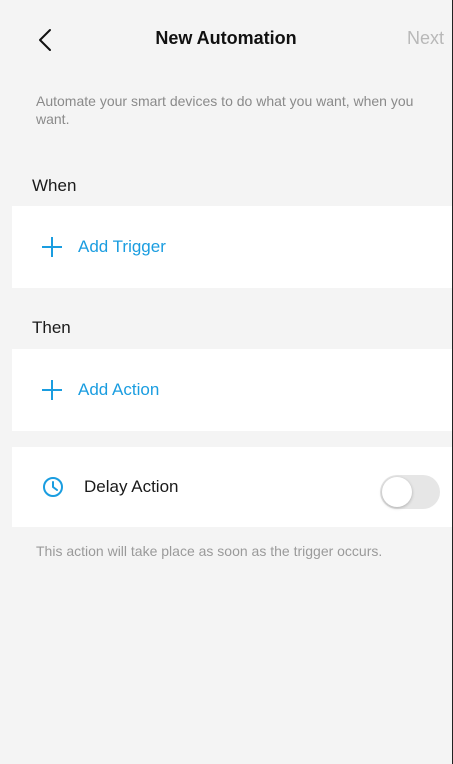  Describe the element at coordinates (51, 327) in the screenshot. I see `then-section-label: Then` at that location.